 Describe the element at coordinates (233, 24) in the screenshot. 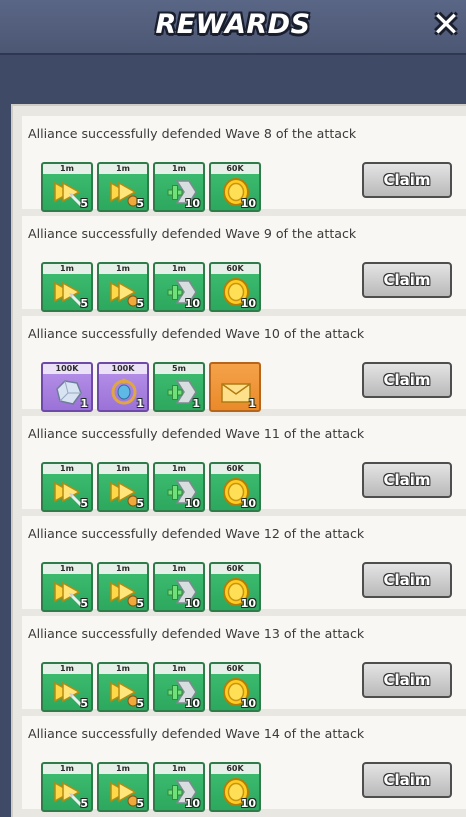

I see `page-title: REWARDS` at that location.